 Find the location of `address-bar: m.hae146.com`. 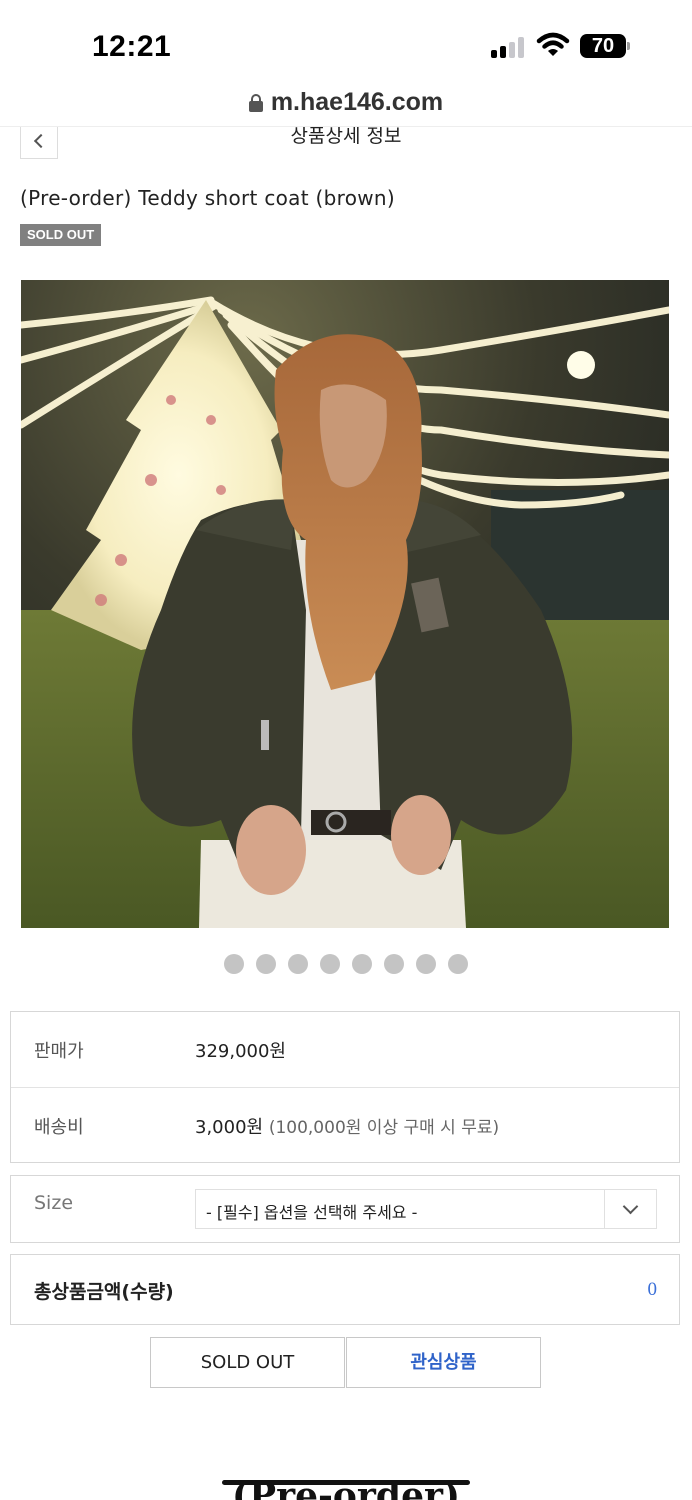

address-bar: m.hae146.com is located at coordinates (346, 107).